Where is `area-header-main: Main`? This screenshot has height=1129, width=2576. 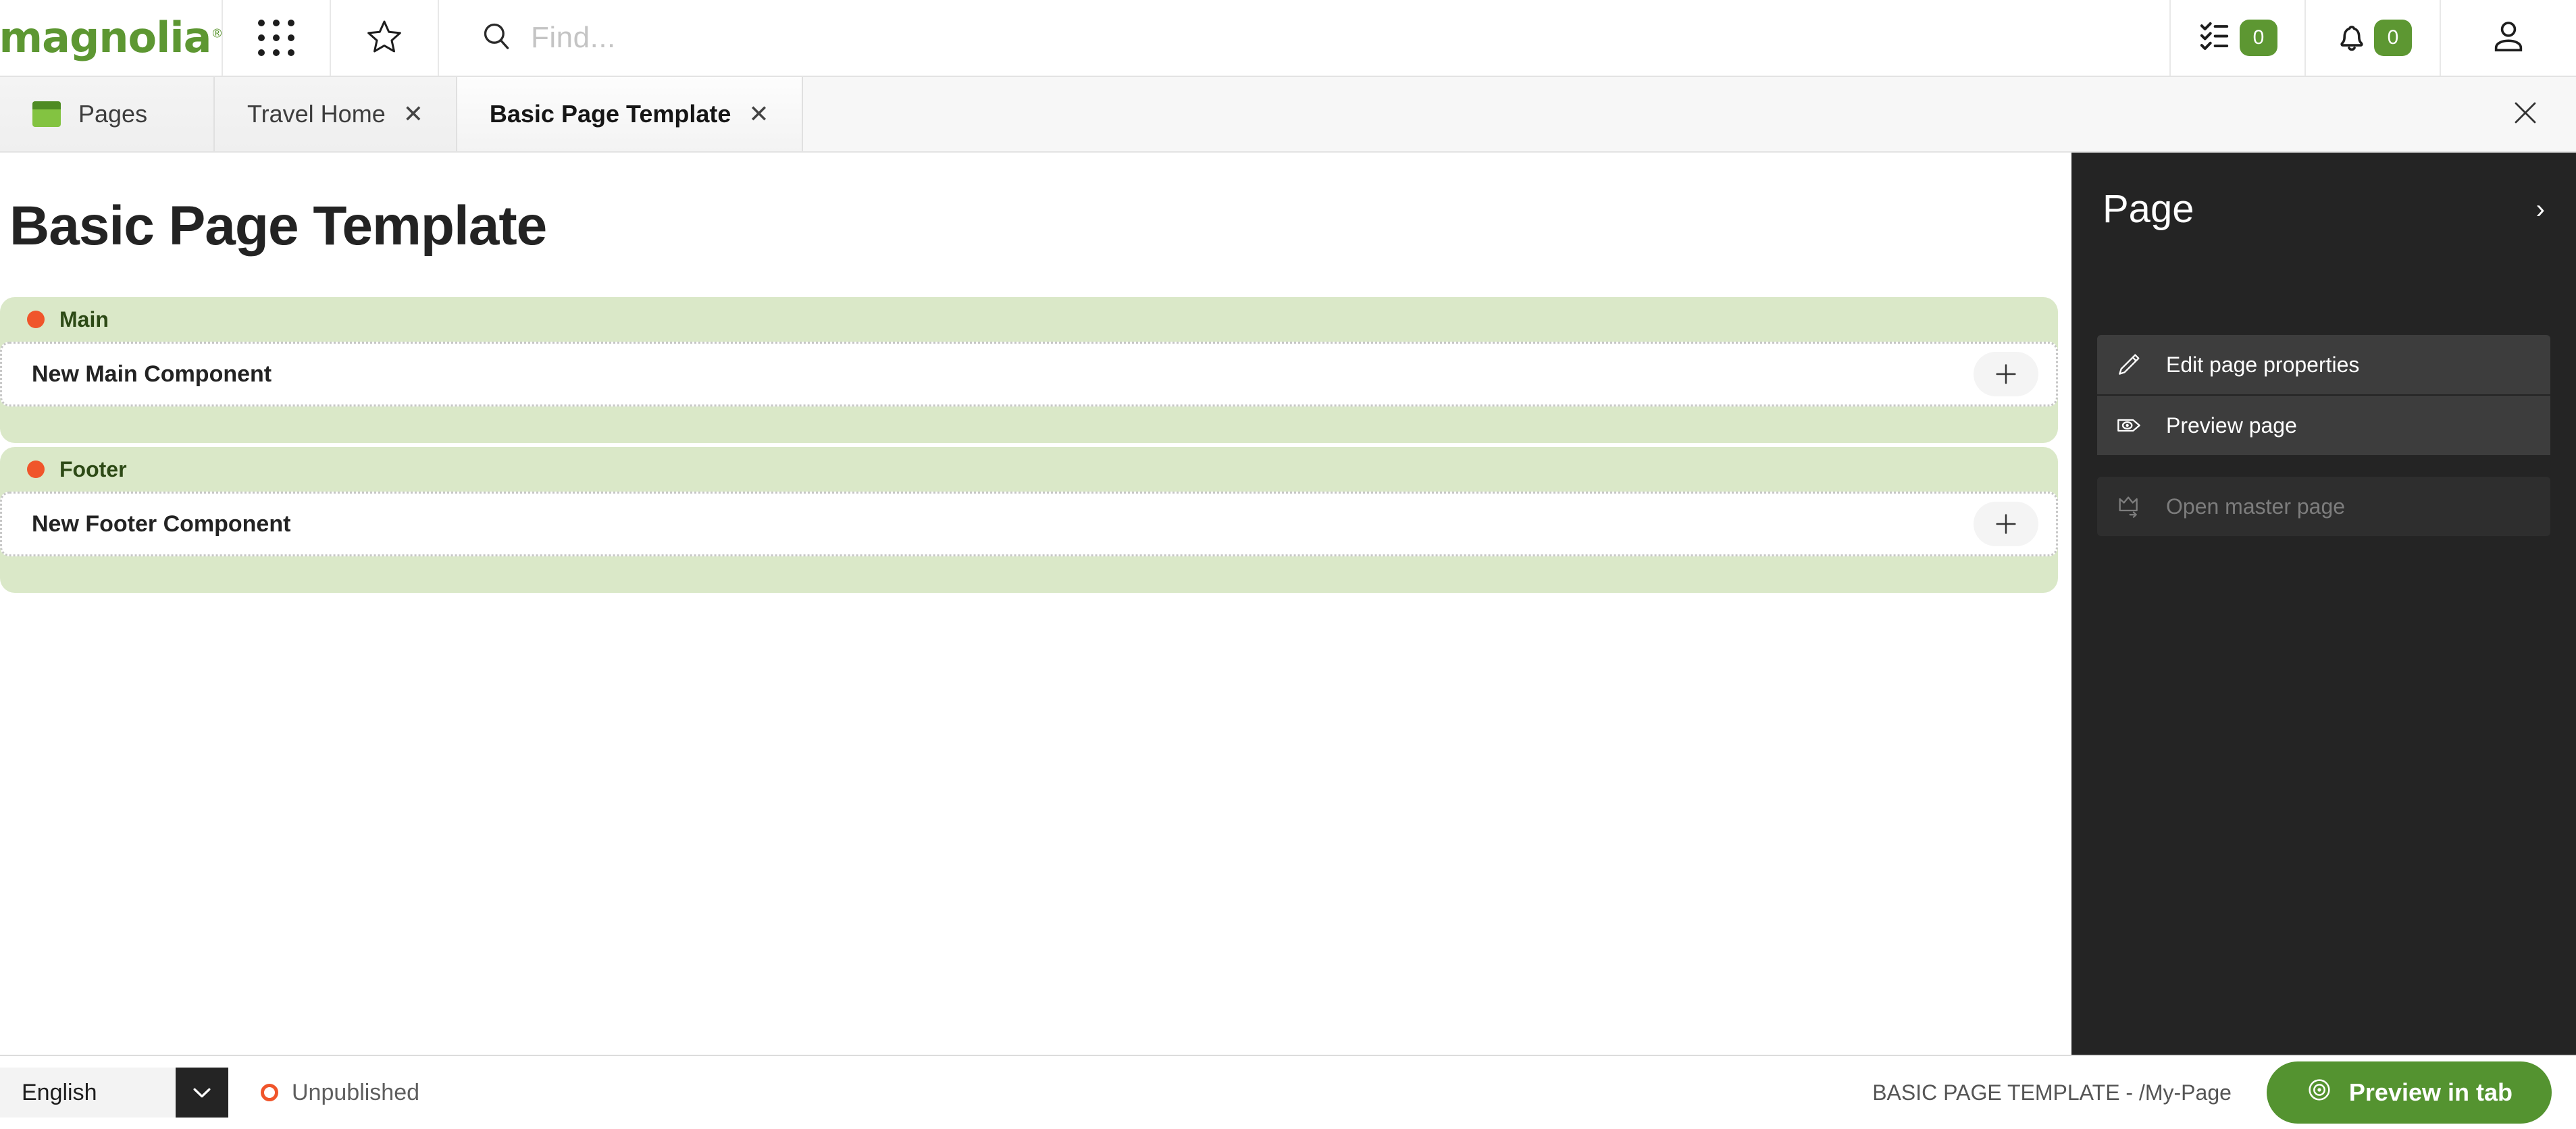
area-header-main: Main is located at coordinates (1029, 319).